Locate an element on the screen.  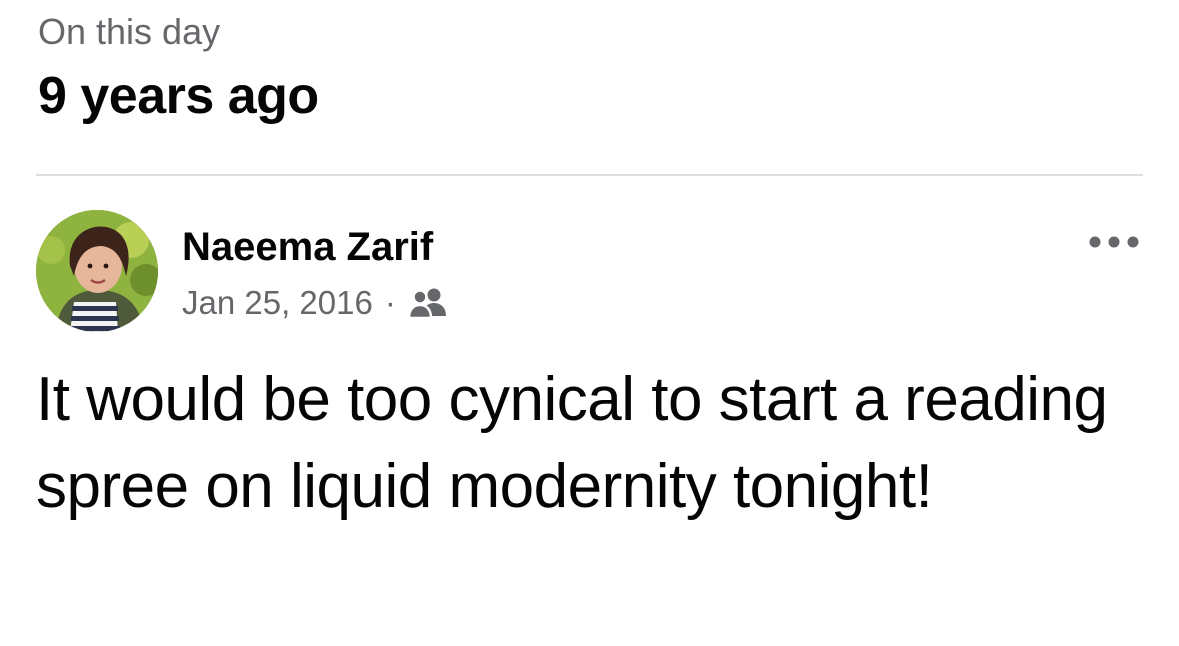
post-date: Jan 25, 2016 is located at coordinates (277, 303).